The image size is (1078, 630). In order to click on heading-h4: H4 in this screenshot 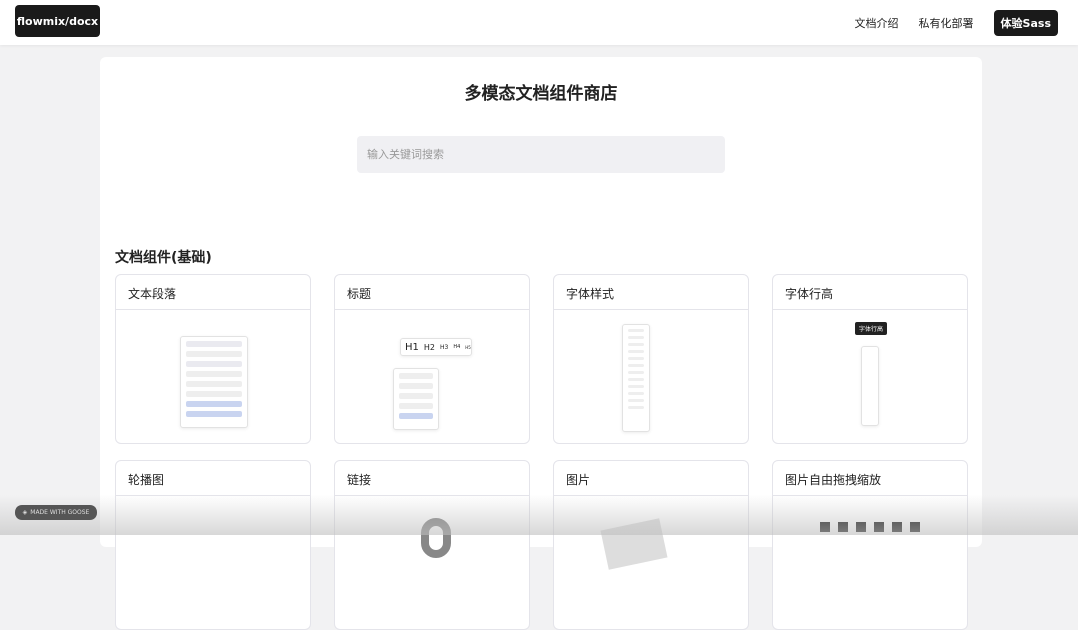, I will do `click(457, 347)`.